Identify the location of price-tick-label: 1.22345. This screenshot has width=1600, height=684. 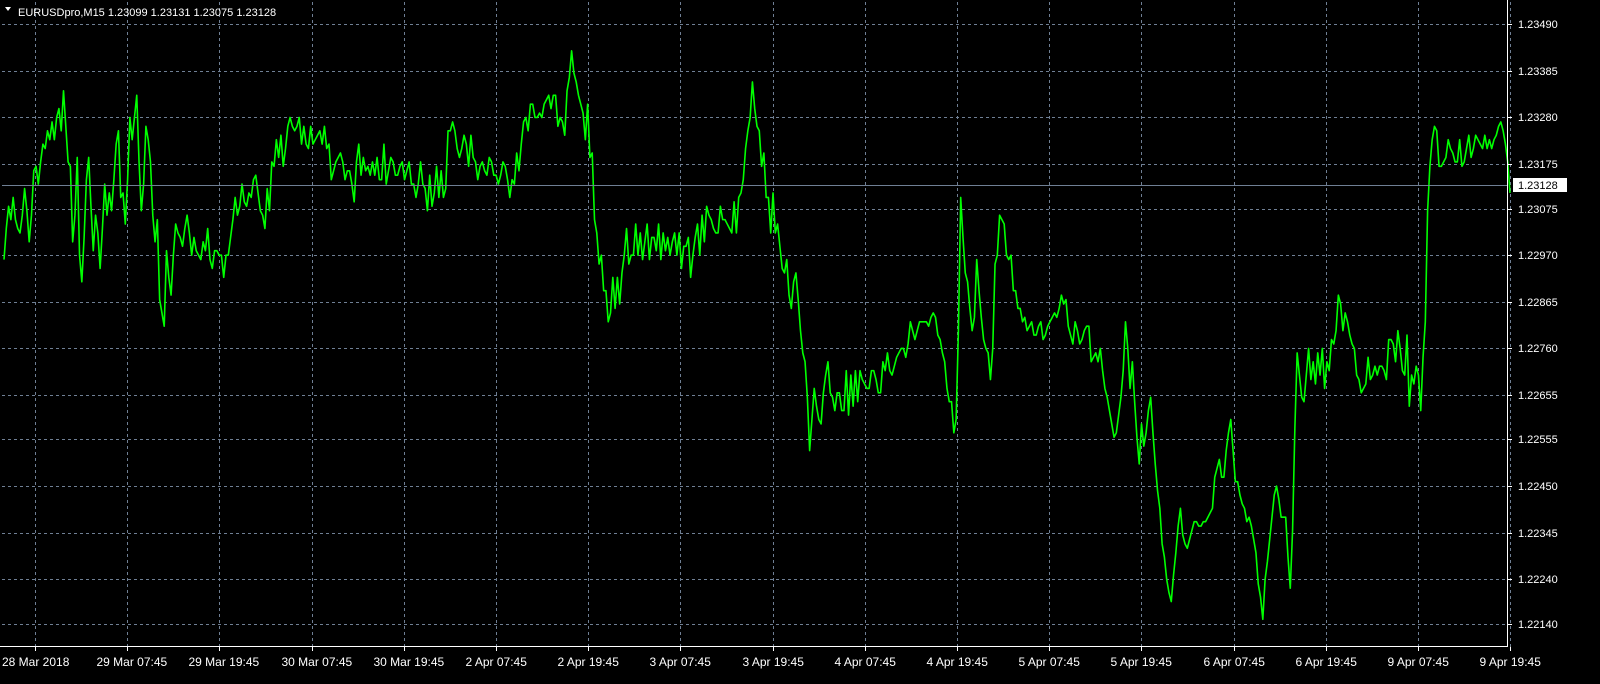
(1538, 534).